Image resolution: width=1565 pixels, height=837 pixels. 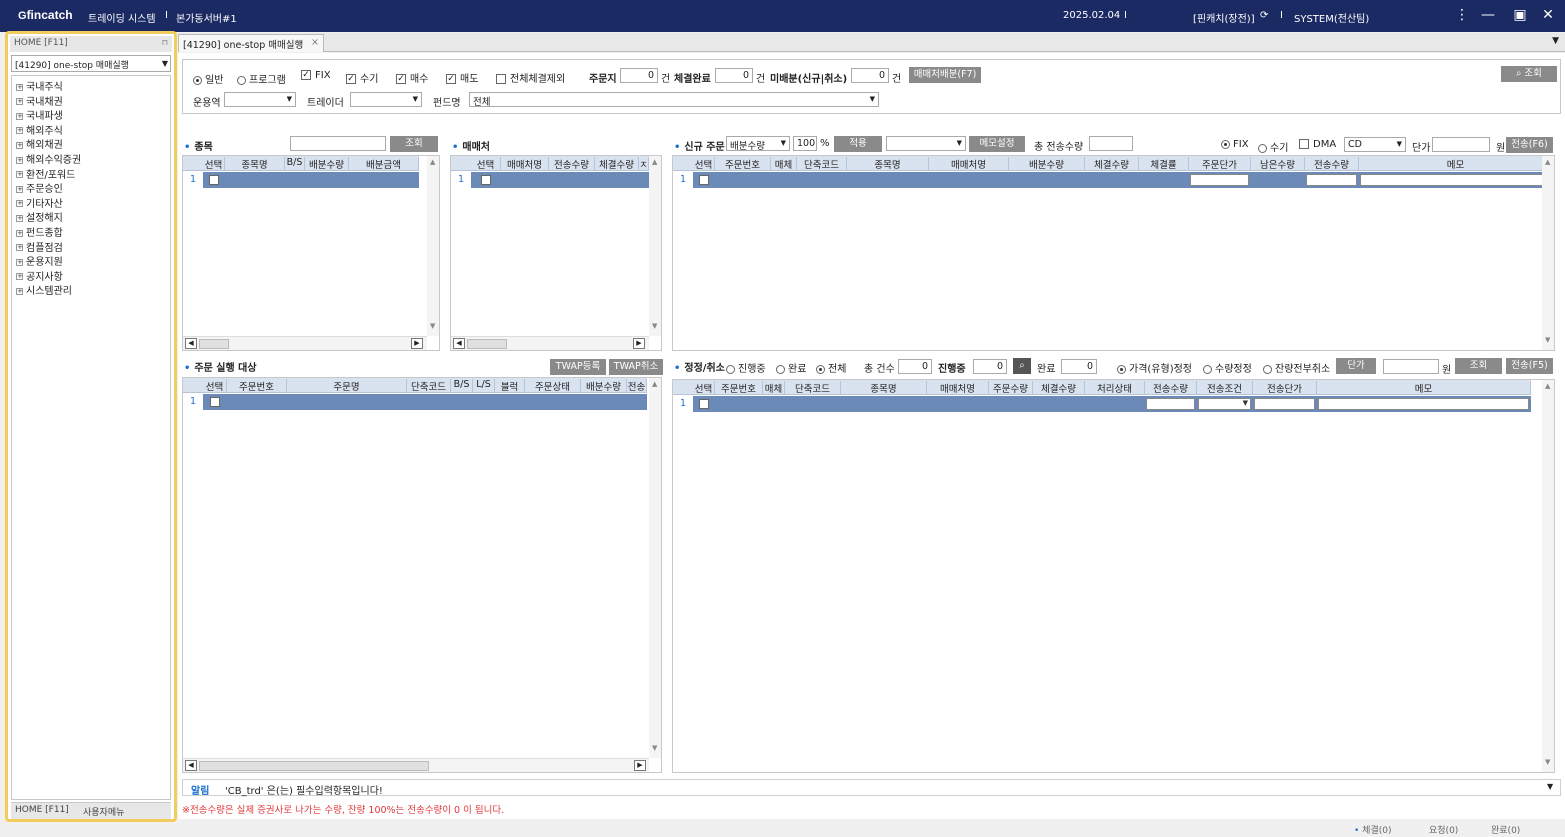 I want to click on column-header: 주문단가, so click(x=1220, y=164).